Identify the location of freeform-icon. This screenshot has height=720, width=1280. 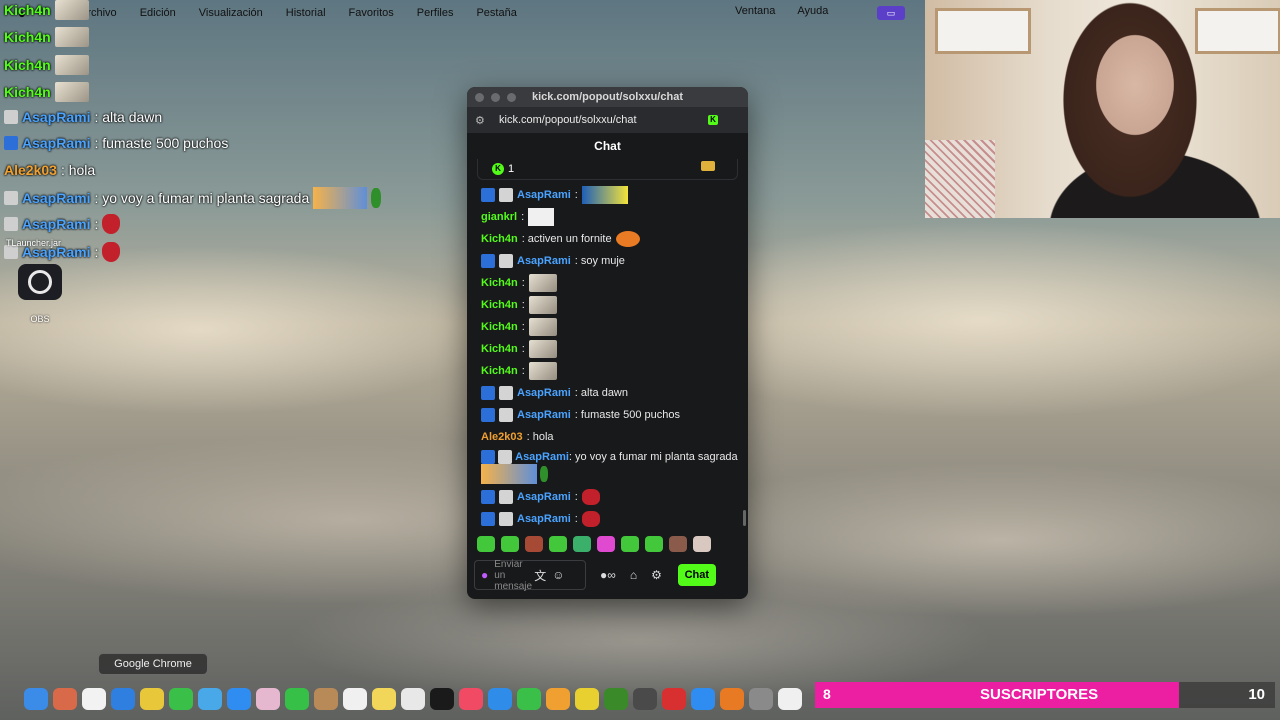
(413, 699).